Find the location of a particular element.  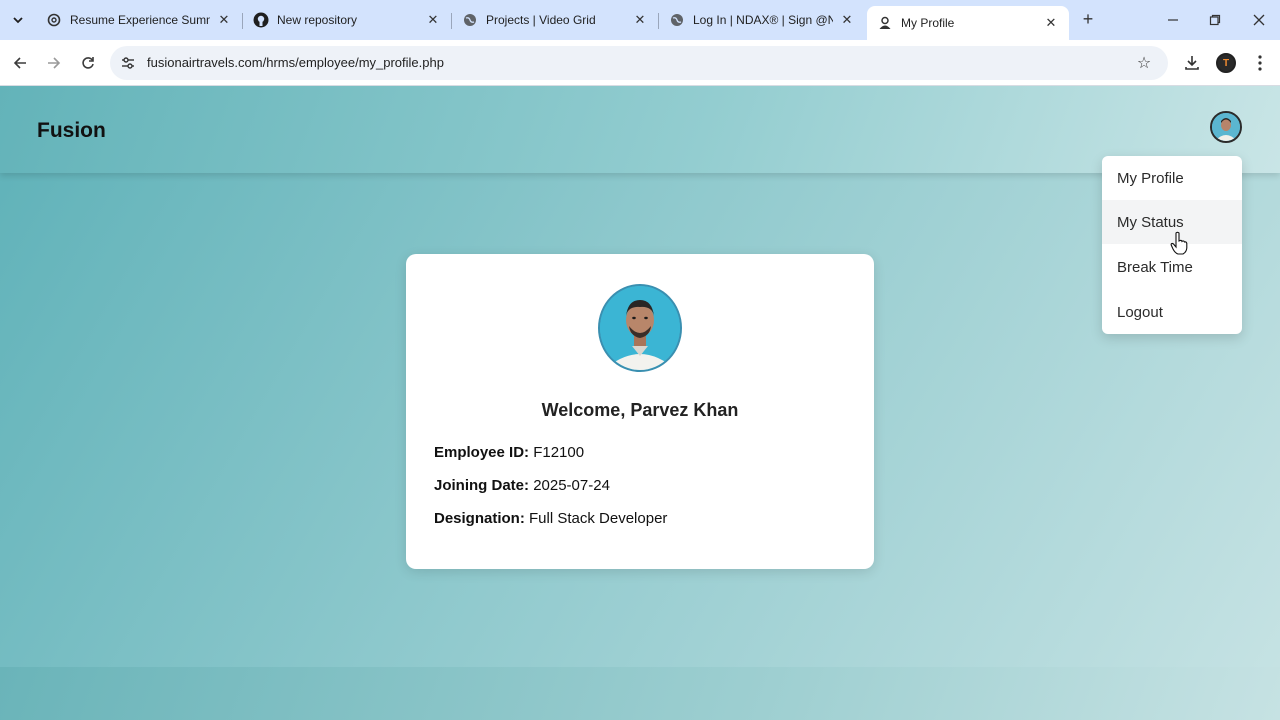

restore-icon is located at coordinates (1215, 20).